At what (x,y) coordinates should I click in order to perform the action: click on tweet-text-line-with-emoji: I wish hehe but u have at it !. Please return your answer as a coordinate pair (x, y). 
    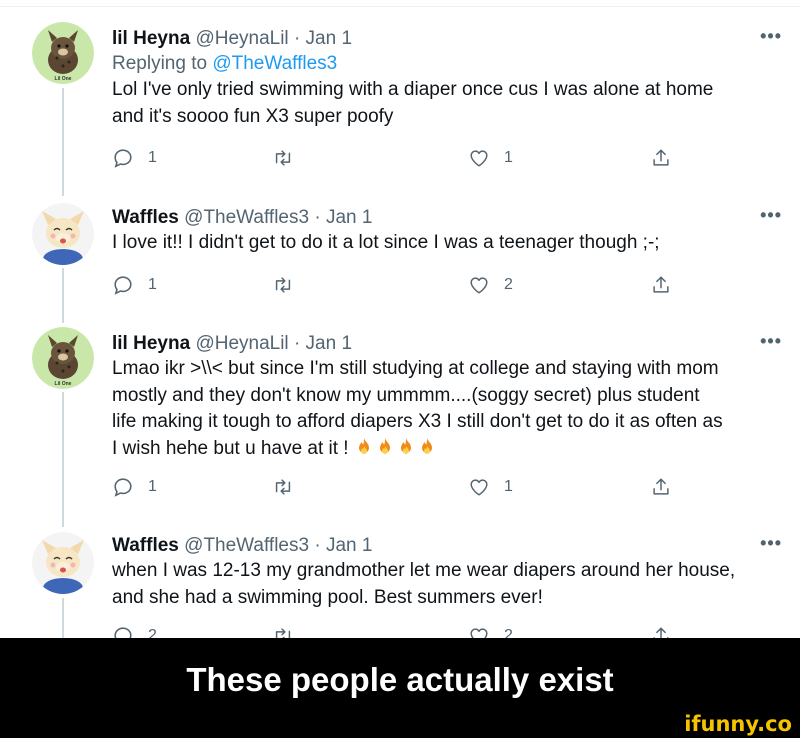
    Looking at the image, I should click on (447, 449).